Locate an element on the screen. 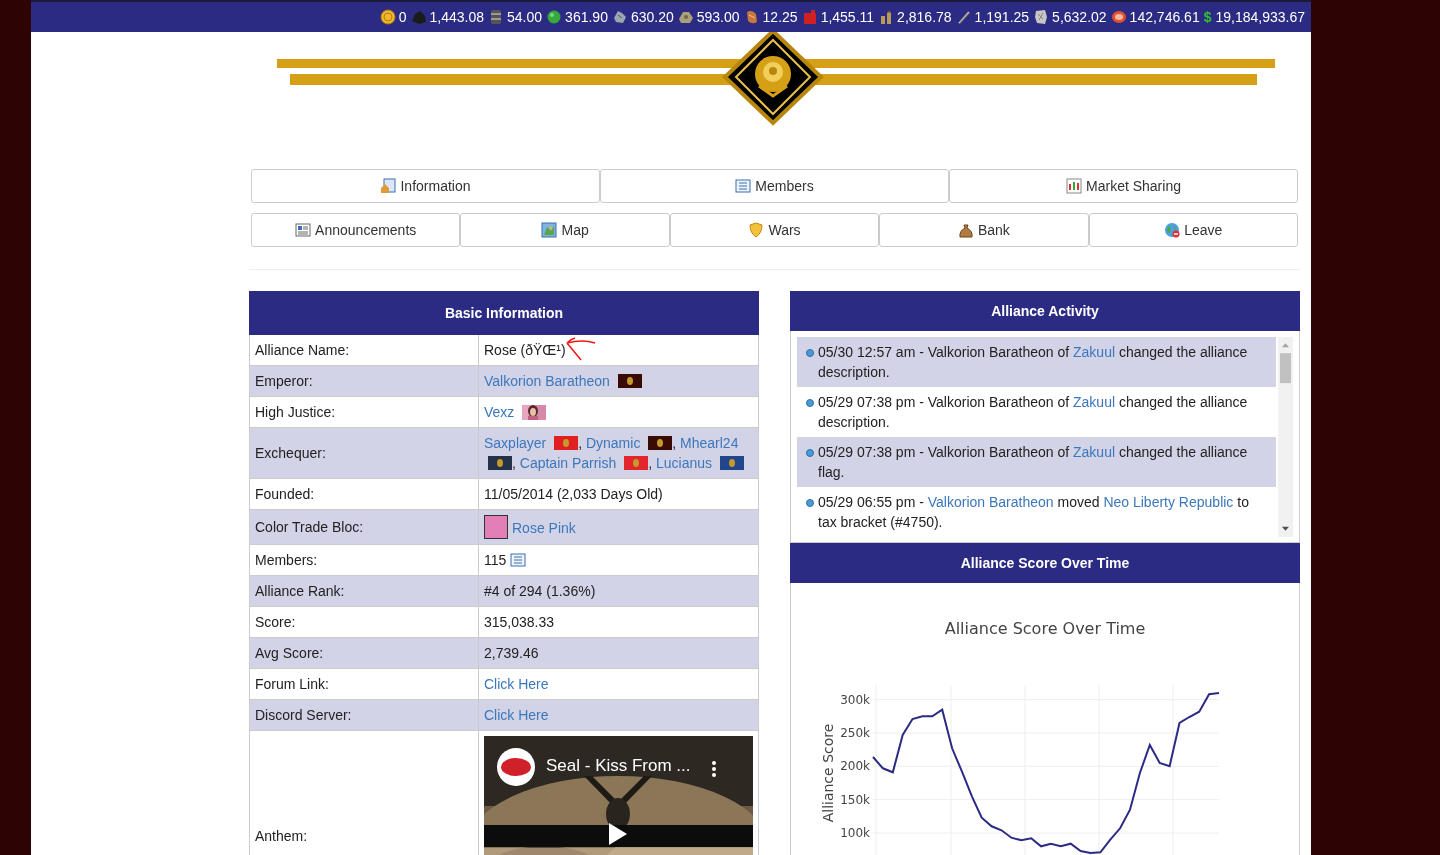  more-options-icon is located at coordinates (714, 769).